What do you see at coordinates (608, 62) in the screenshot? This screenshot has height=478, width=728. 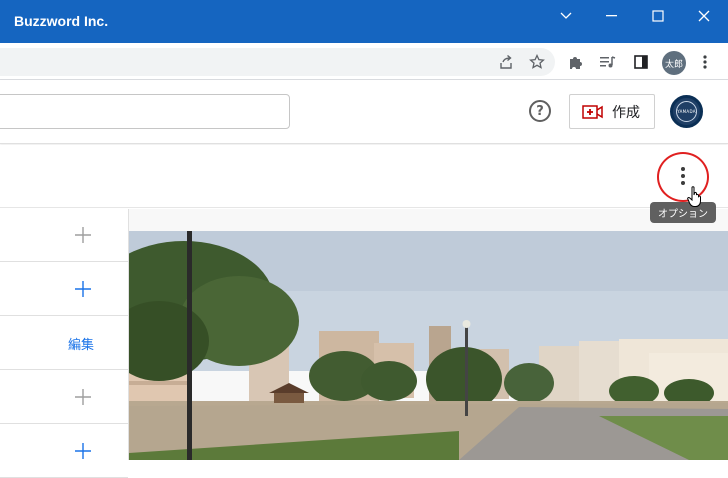 I see `media-icon` at bounding box center [608, 62].